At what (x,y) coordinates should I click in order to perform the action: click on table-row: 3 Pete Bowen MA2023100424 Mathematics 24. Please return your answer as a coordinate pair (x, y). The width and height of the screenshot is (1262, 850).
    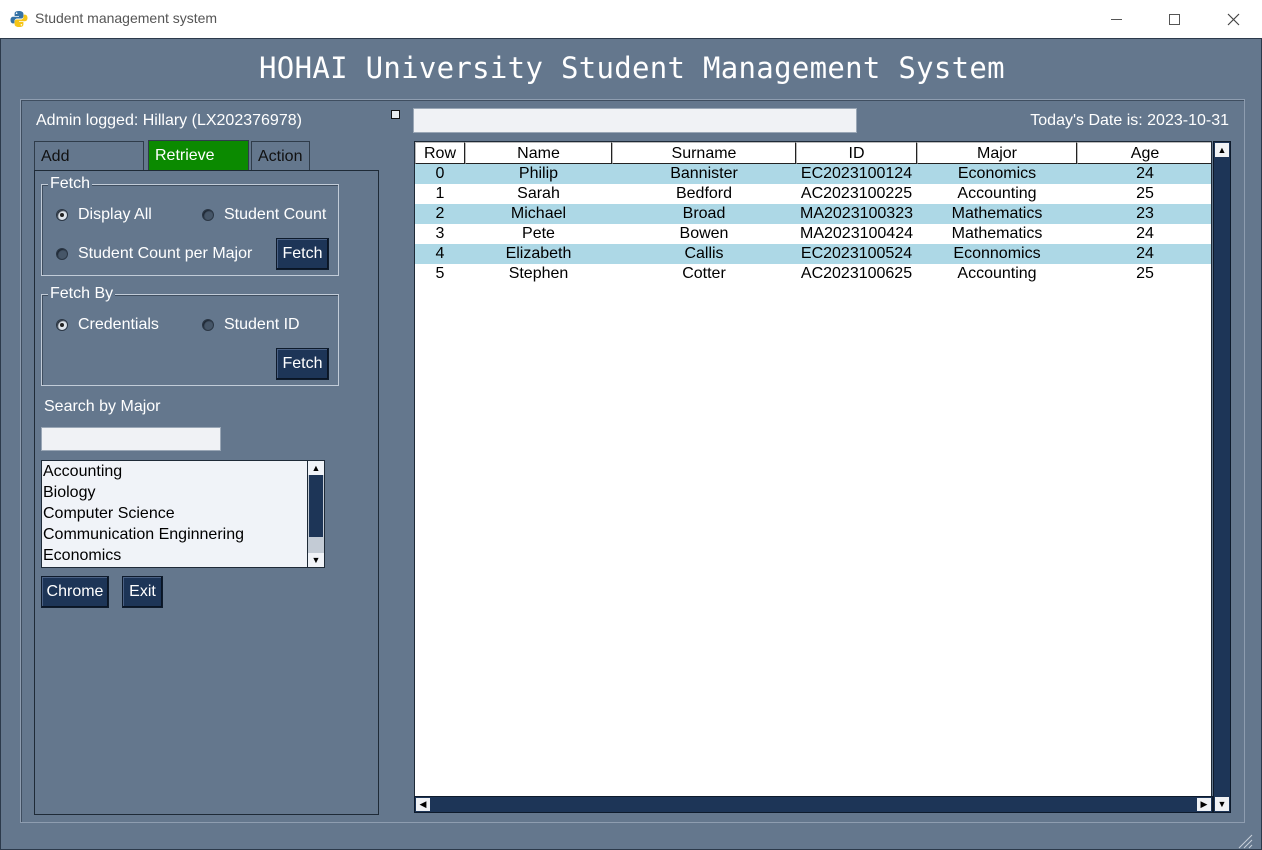
    Looking at the image, I should click on (813, 234).